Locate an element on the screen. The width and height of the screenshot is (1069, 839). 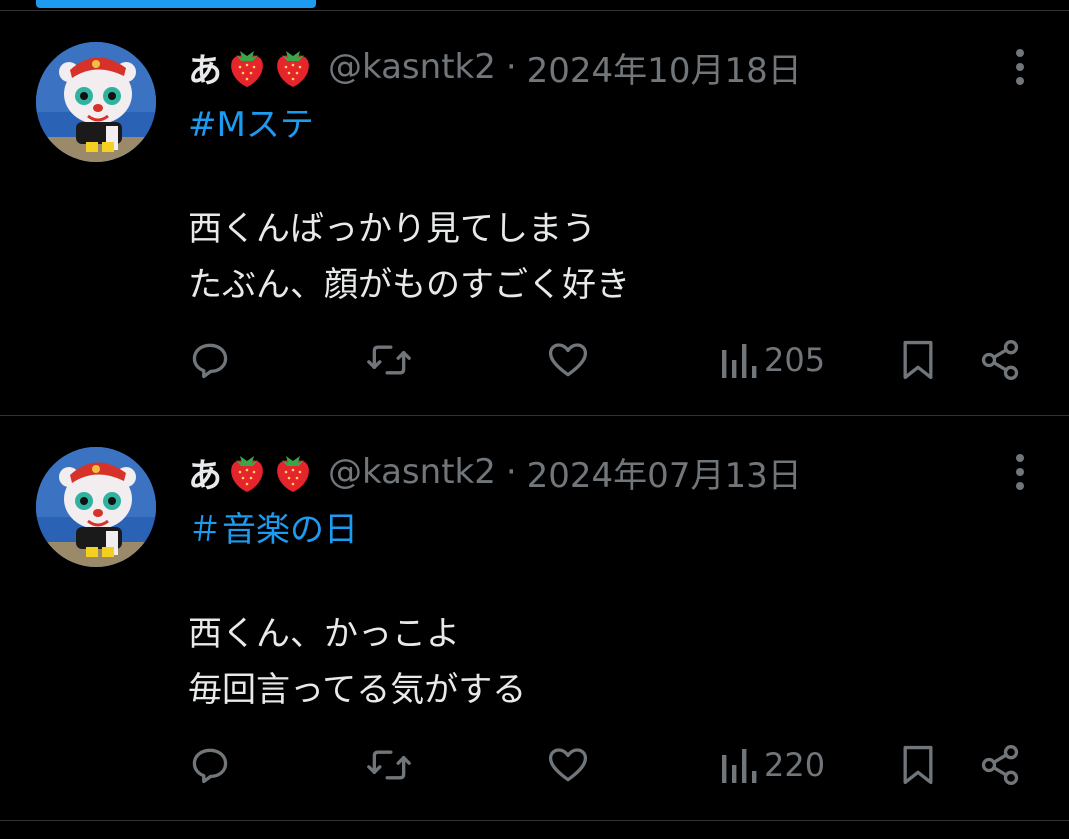
tweet-text: 西くん、かっこよ 毎回言ってる気がする is located at coordinates (357, 662).